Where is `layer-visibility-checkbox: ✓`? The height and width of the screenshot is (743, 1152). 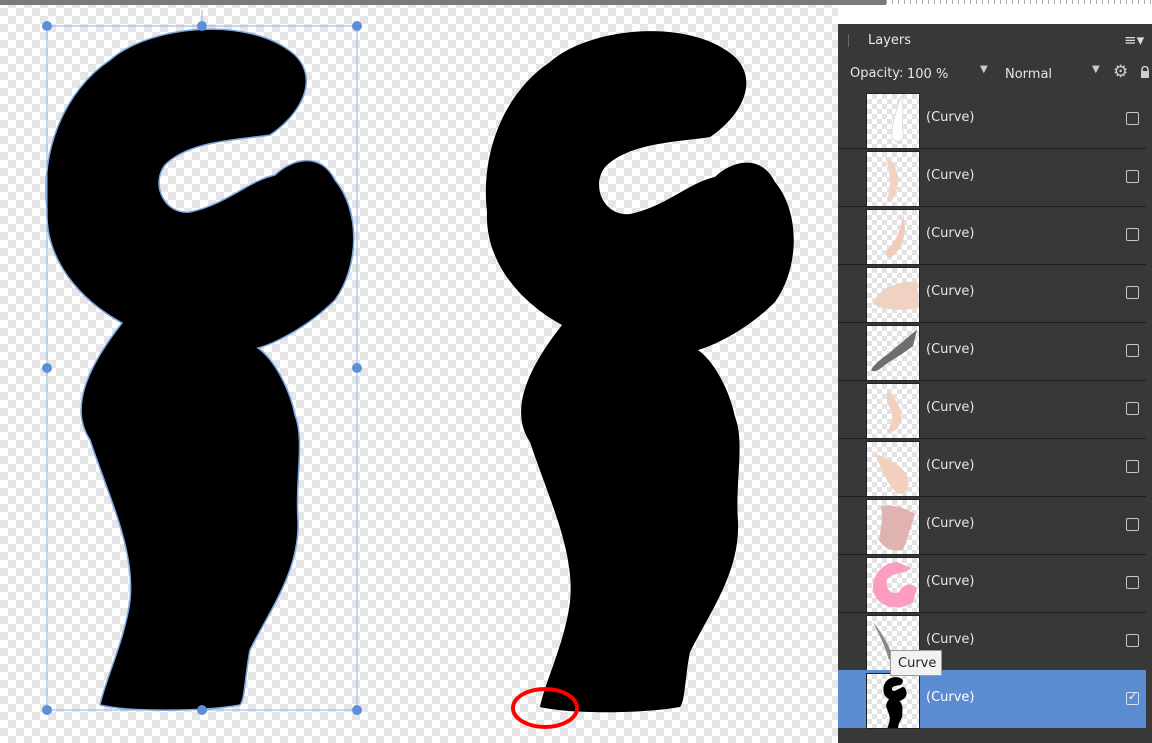
layer-visibility-checkbox: ✓ is located at coordinates (1132, 697).